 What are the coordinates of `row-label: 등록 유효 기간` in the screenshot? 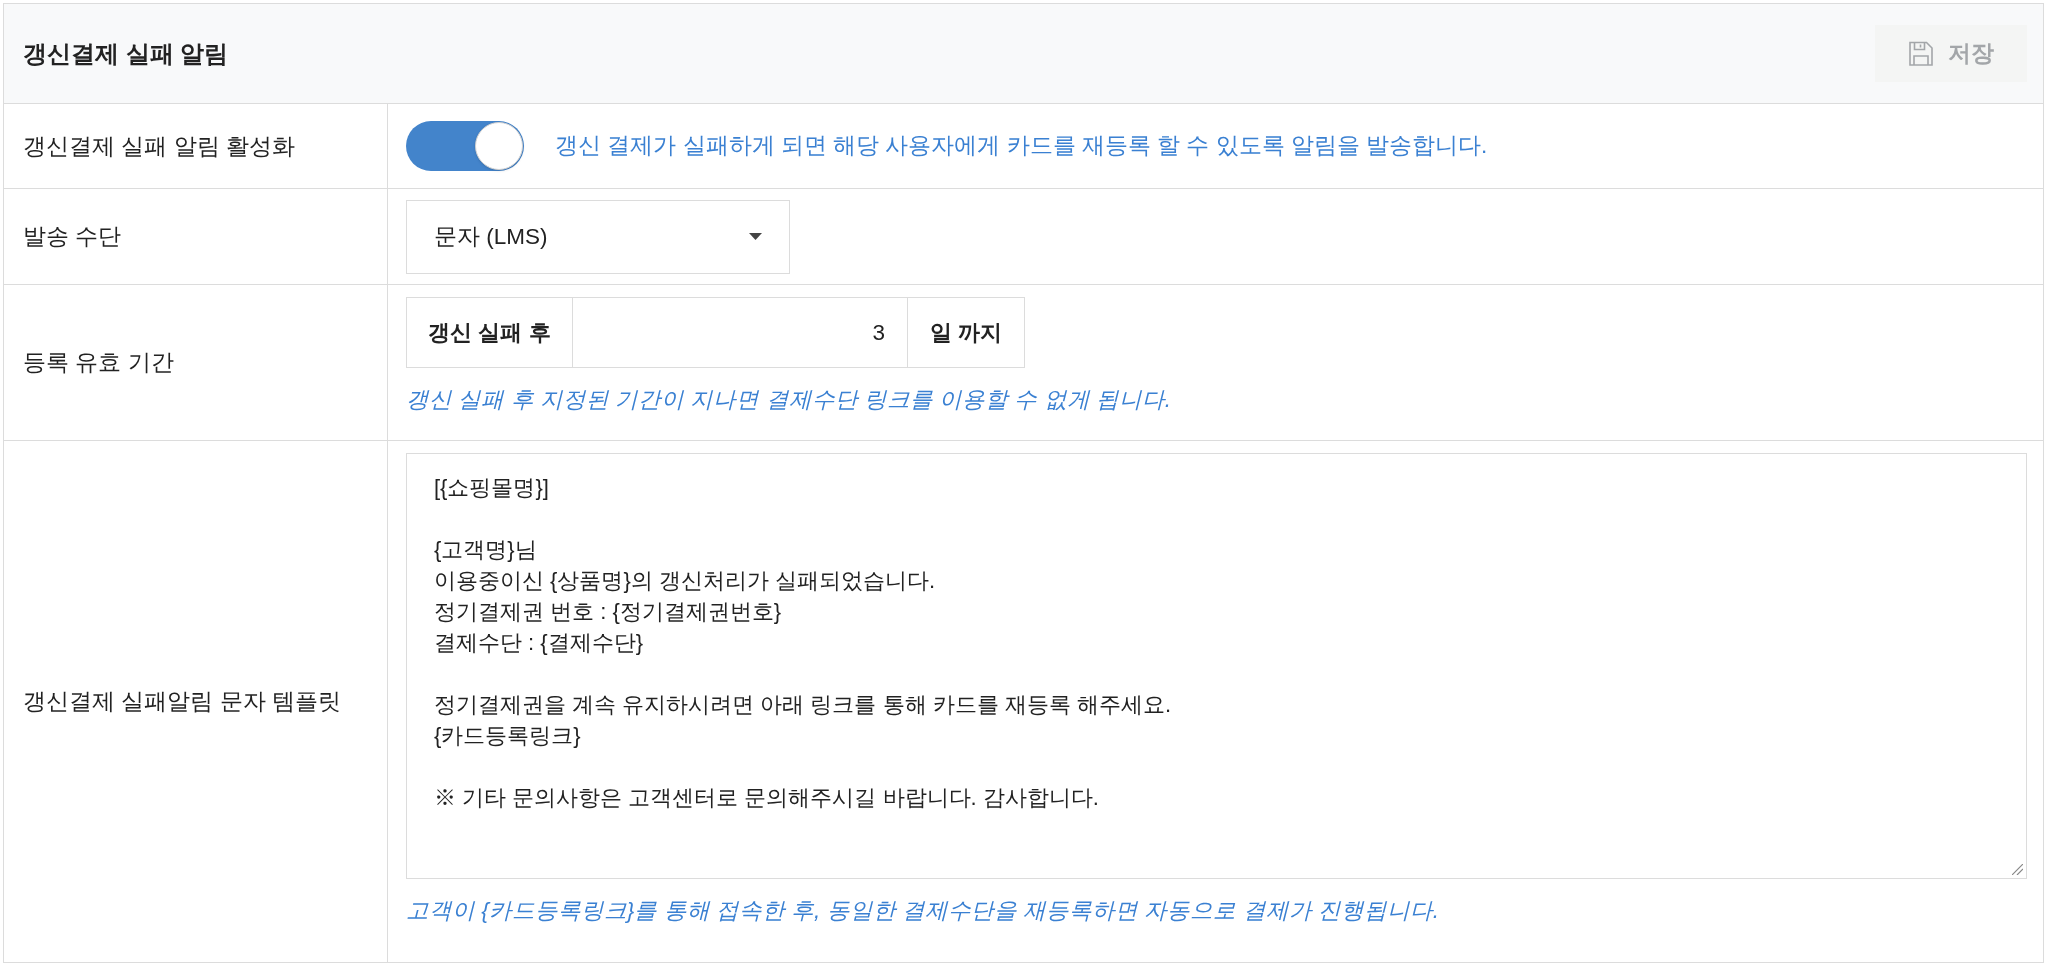 It's located at (98, 363).